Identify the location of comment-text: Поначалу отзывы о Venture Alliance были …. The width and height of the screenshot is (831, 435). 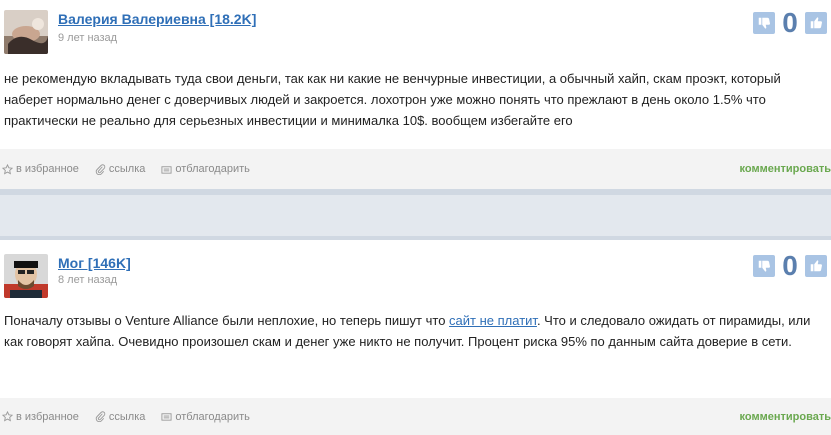
(415, 331).